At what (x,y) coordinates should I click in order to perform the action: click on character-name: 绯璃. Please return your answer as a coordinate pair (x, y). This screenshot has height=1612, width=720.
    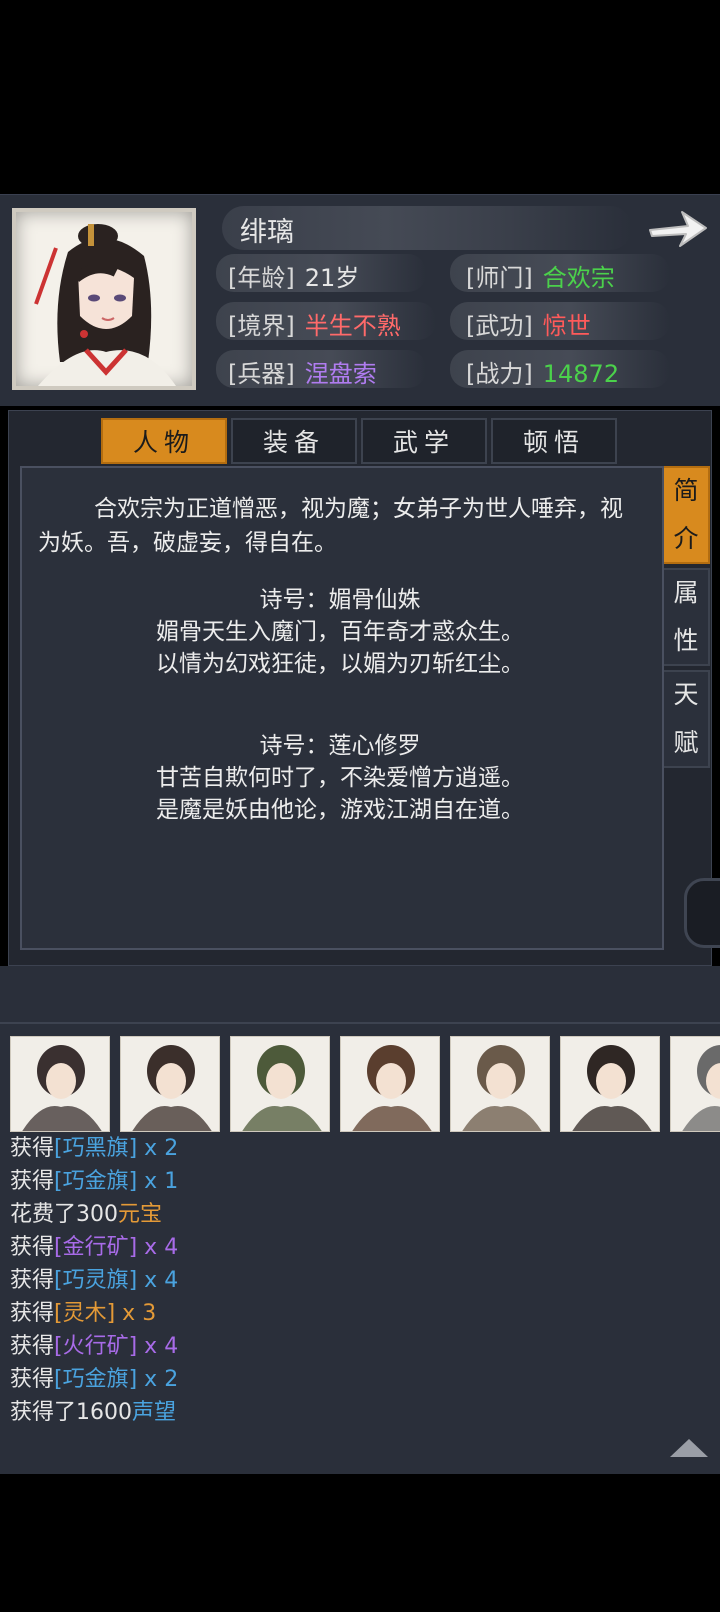
    Looking at the image, I should click on (267, 232).